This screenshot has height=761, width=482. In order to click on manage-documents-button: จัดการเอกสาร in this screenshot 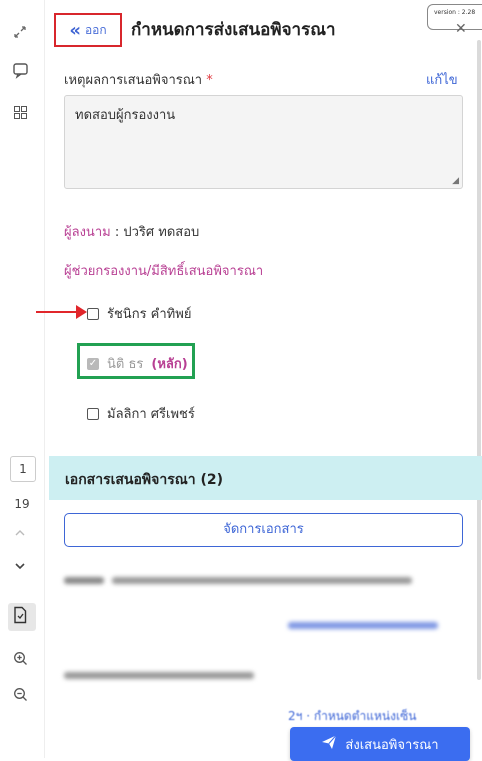, I will do `click(263, 530)`.